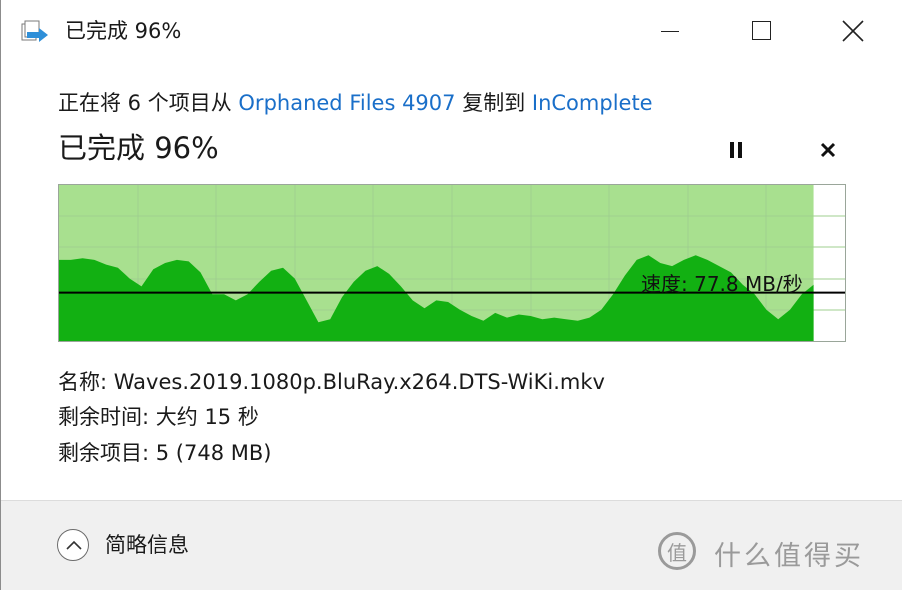 The height and width of the screenshot is (590, 902). I want to click on watermark-badge-text: 值, so click(677, 553).